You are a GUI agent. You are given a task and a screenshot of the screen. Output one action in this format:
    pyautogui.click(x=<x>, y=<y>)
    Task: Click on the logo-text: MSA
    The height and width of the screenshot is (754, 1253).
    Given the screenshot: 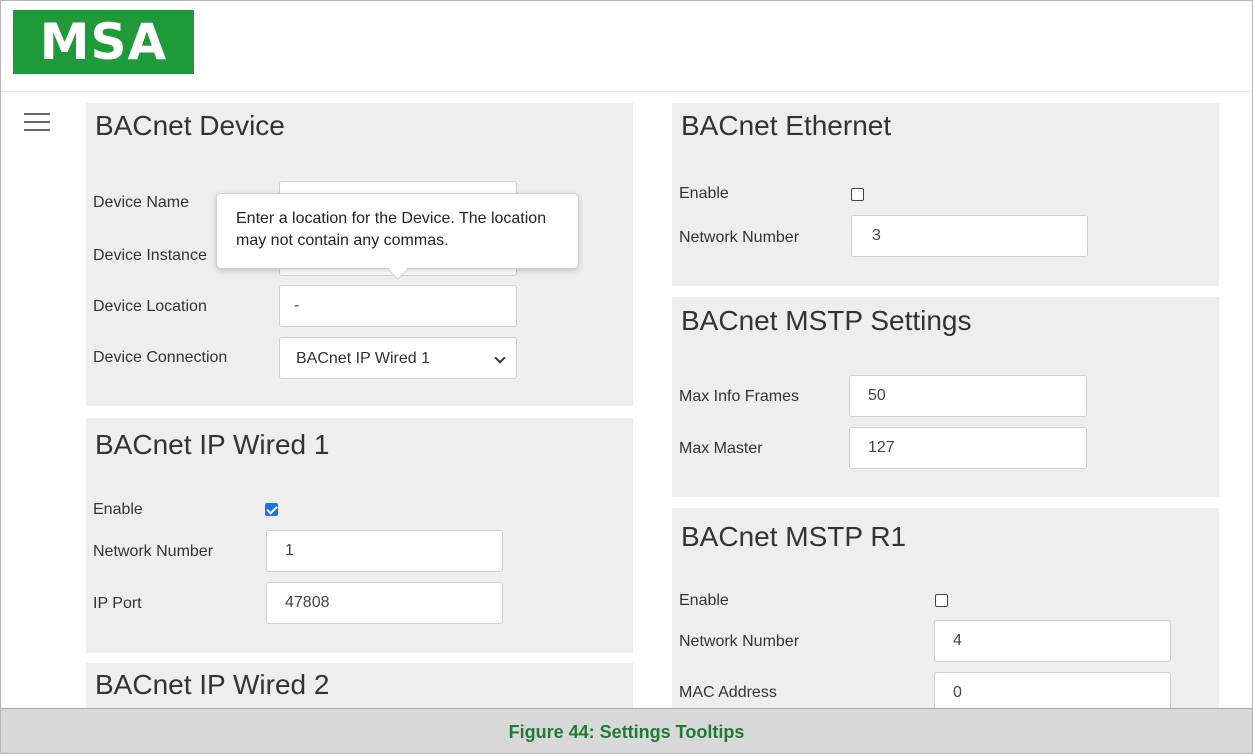 What is the action you would take?
    pyautogui.click(x=103, y=42)
    